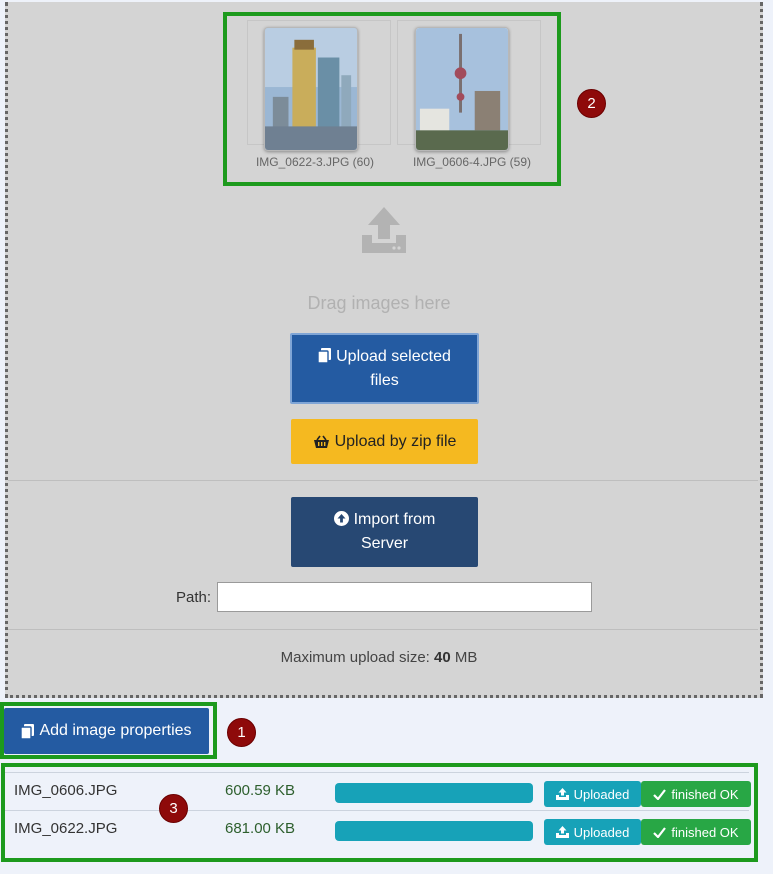 Image resolution: width=773 pixels, height=874 pixels. What do you see at coordinates (173, 808) in the screenshot?
I see `callout-badge: 3` at bounding box center [173, 808].